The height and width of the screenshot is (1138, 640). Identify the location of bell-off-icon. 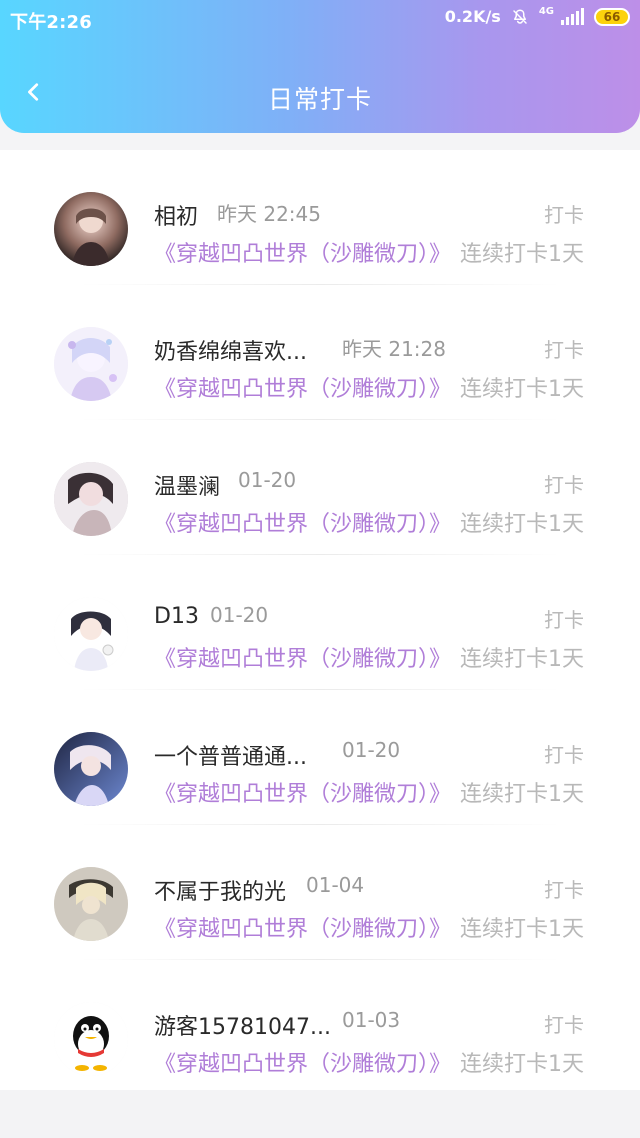
(520, 17).